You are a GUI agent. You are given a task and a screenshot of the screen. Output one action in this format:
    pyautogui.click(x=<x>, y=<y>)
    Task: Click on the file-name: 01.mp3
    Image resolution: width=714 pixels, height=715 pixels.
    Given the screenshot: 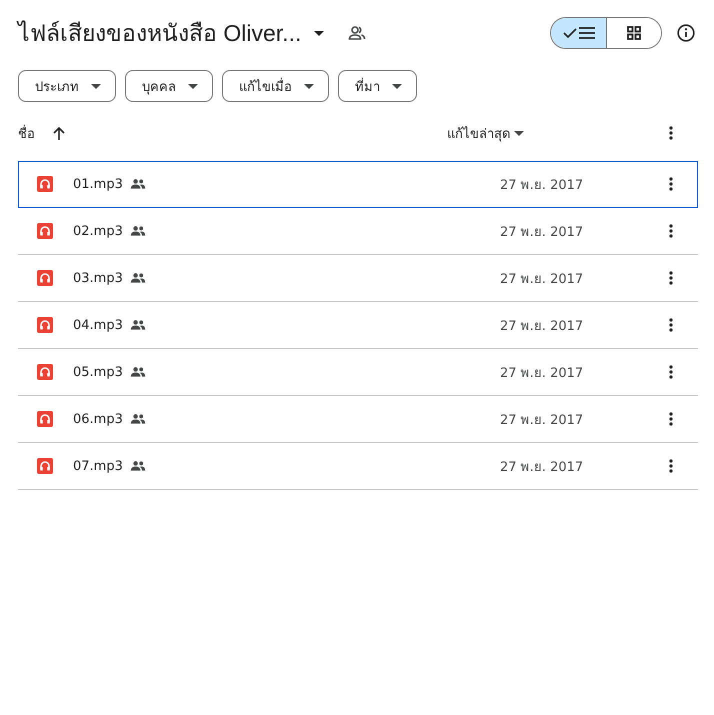 What is the action you would take?
    pyautogui.click(x=98, y=184)
    